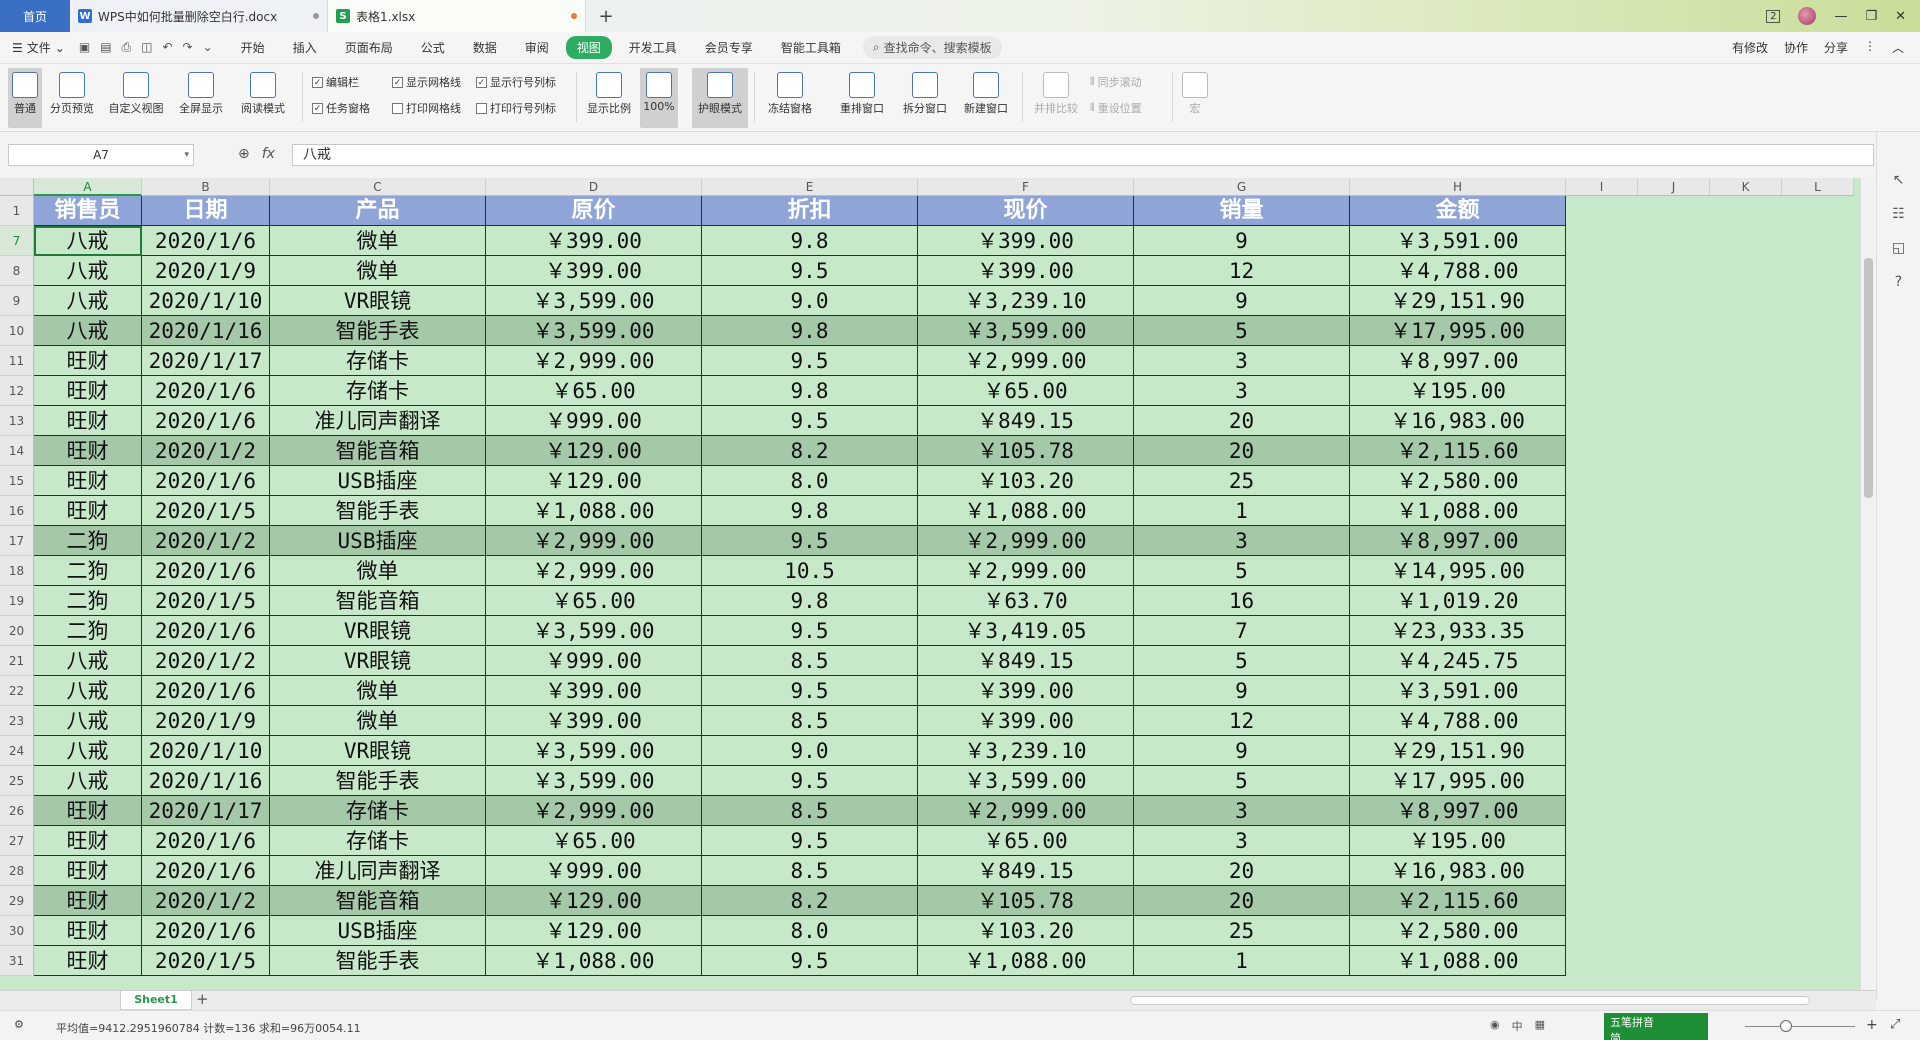 The width and height of the screenshot is (1920, 1040). What do you see at coordinates (17, 481) in the screenshot?
I see `row-header: 15` at bounding box center [17, 481].